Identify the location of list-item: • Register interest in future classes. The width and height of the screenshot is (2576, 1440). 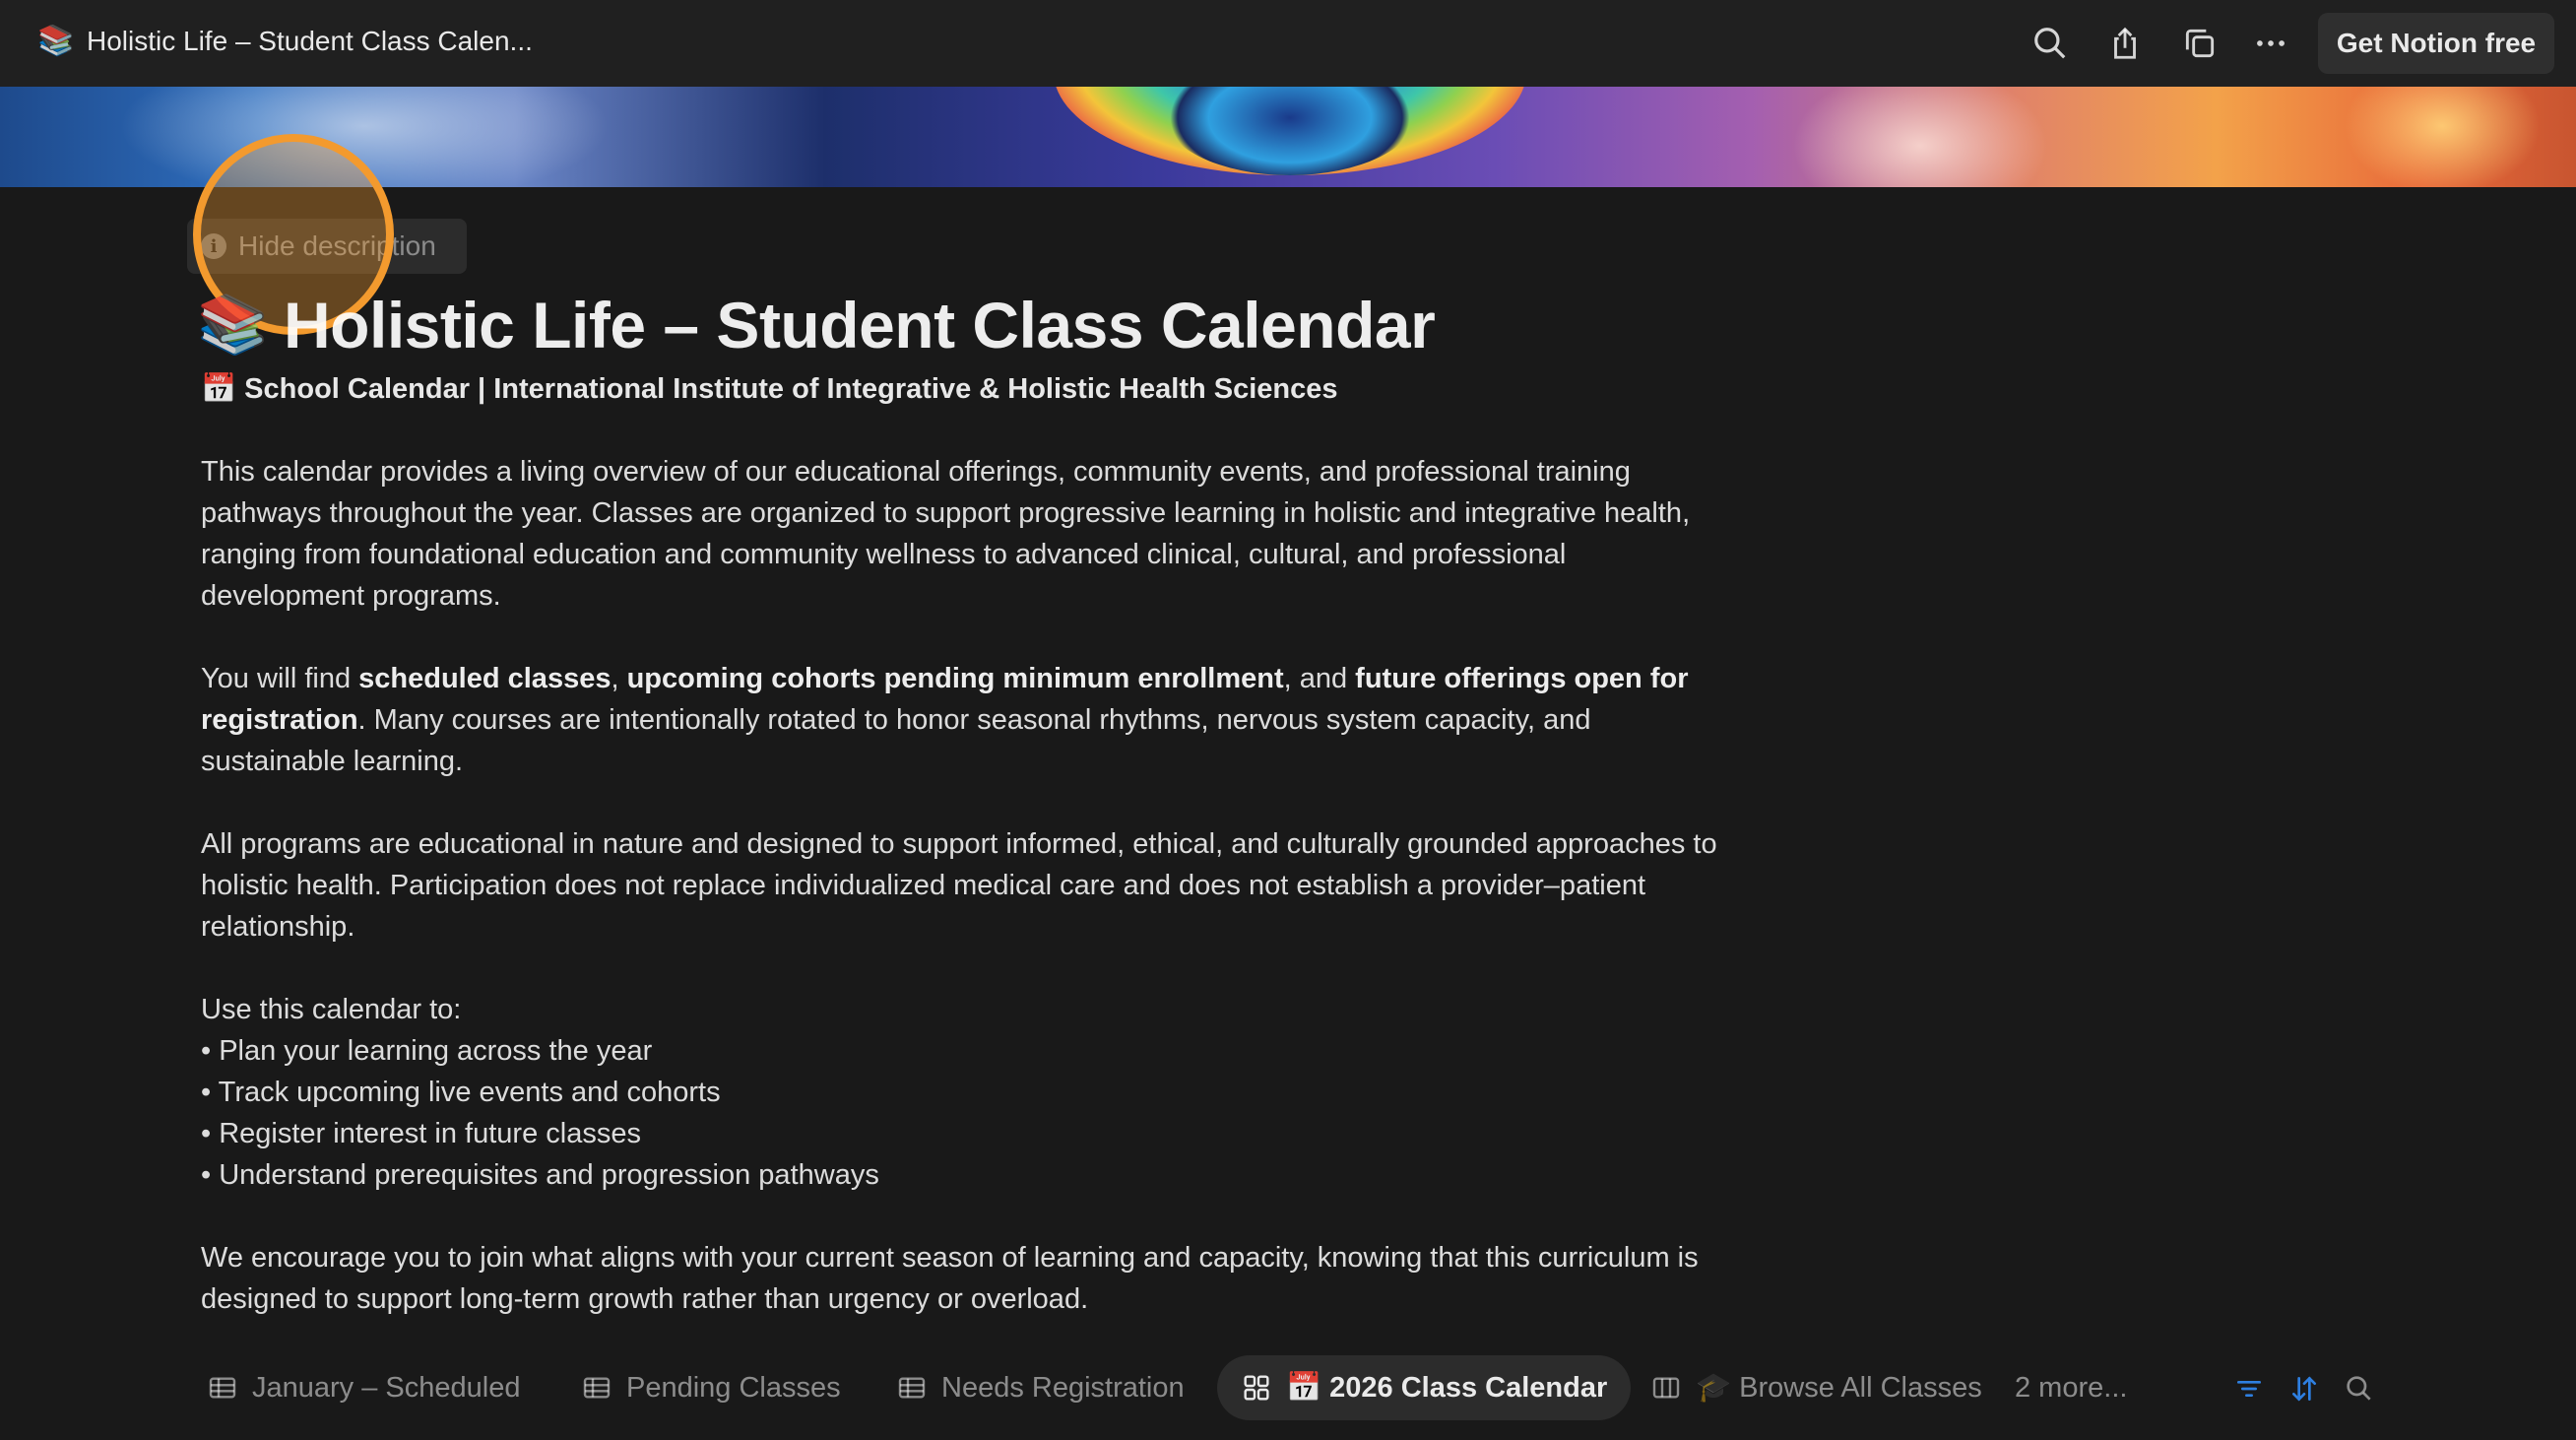
(421, 1133).